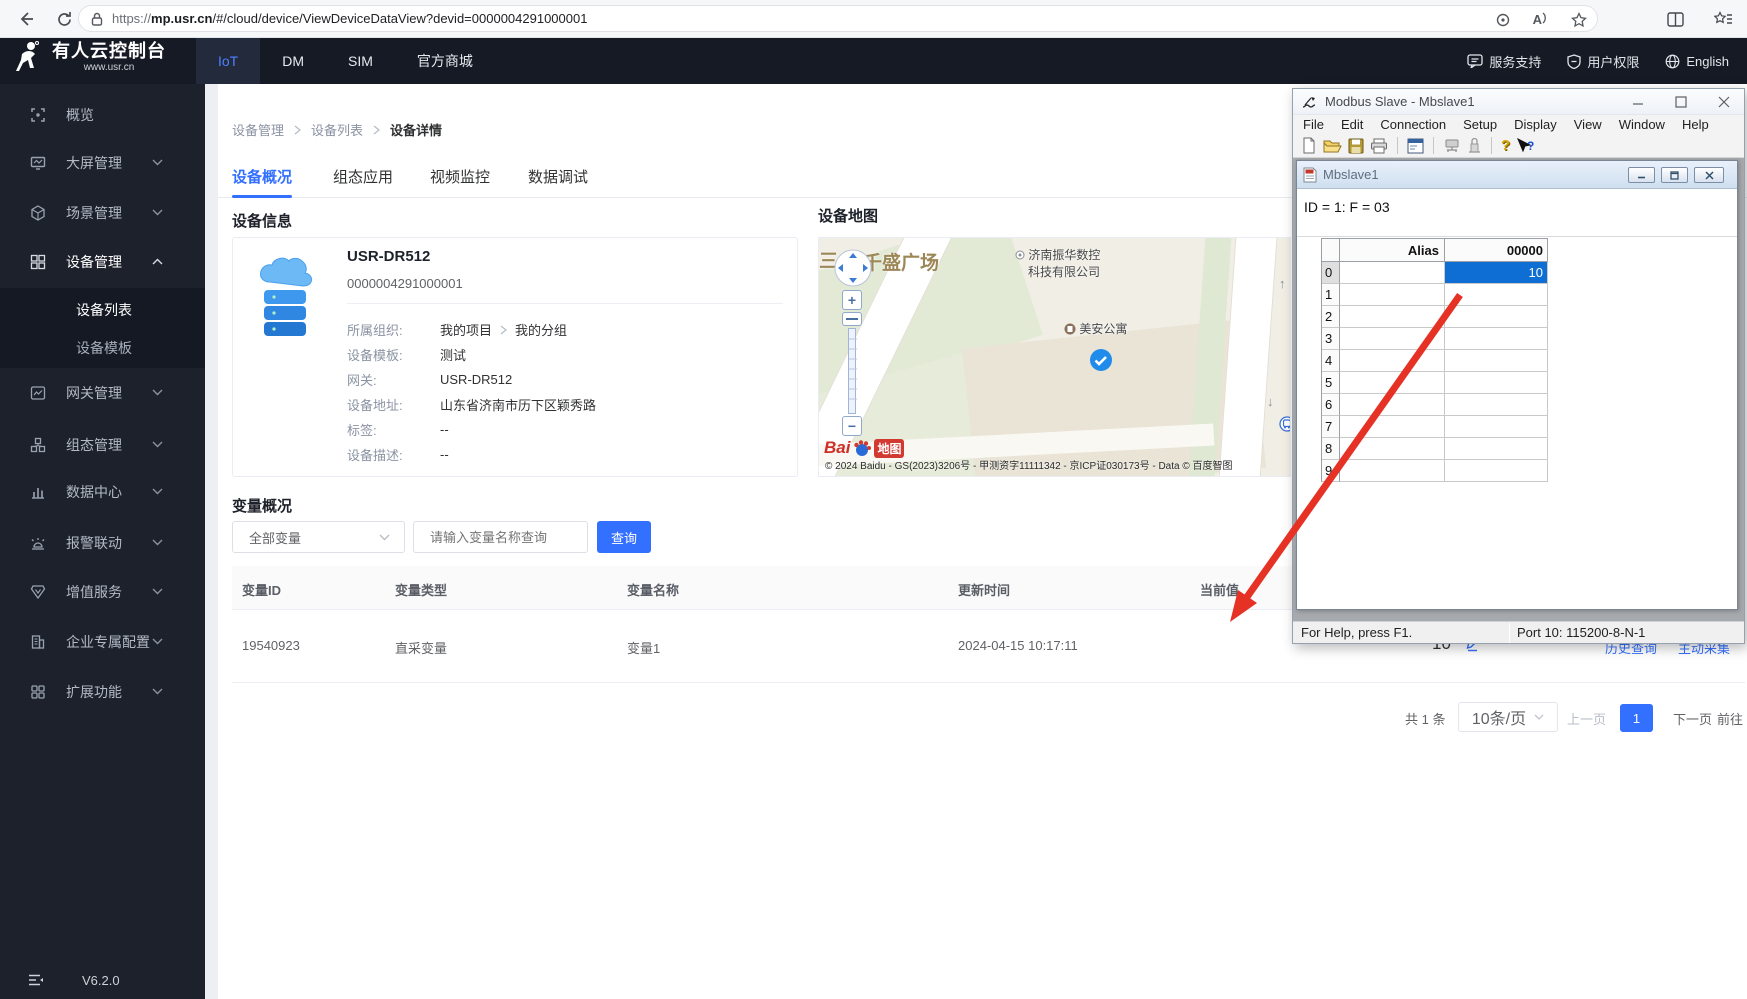  What do you see at coordinates (102, 310) in the screenshot?
I see `sidebar-item-device-list: 设备列表` at bounding box center [102, 310].